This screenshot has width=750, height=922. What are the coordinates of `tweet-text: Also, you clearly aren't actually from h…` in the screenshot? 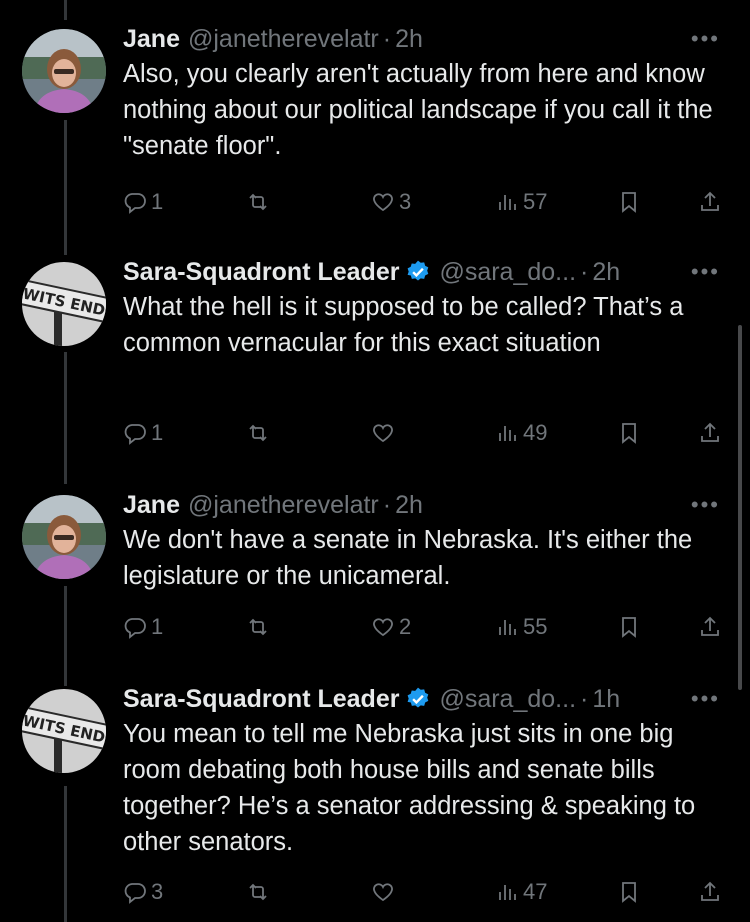 It's located at (418, 110).